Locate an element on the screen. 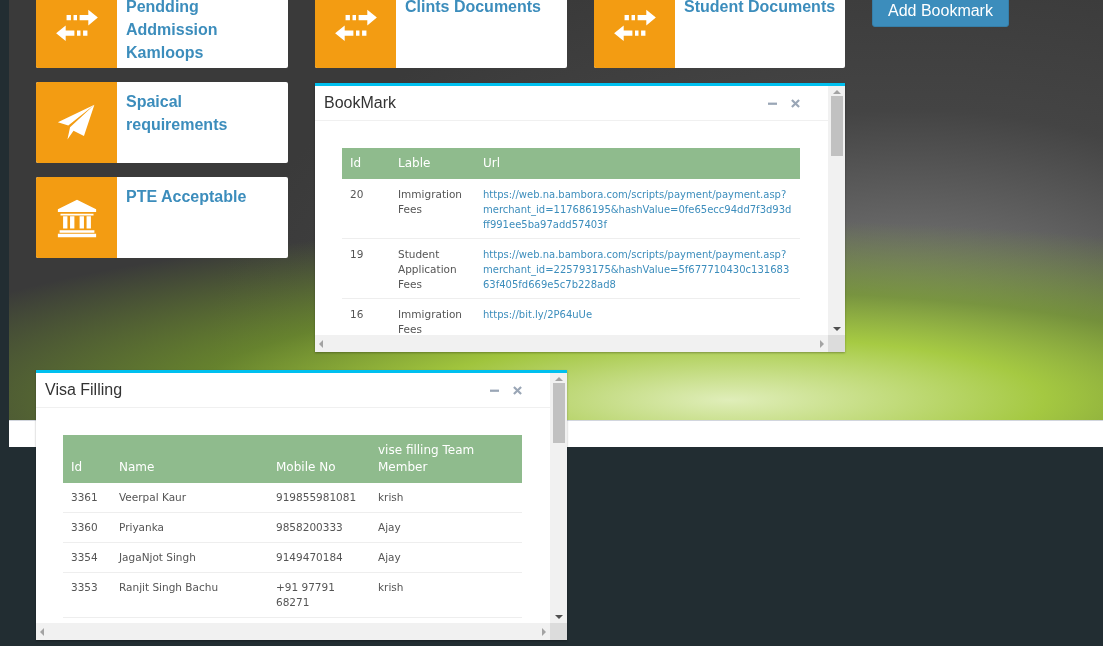  column-header: Lable is located at coordinates (432, 163).